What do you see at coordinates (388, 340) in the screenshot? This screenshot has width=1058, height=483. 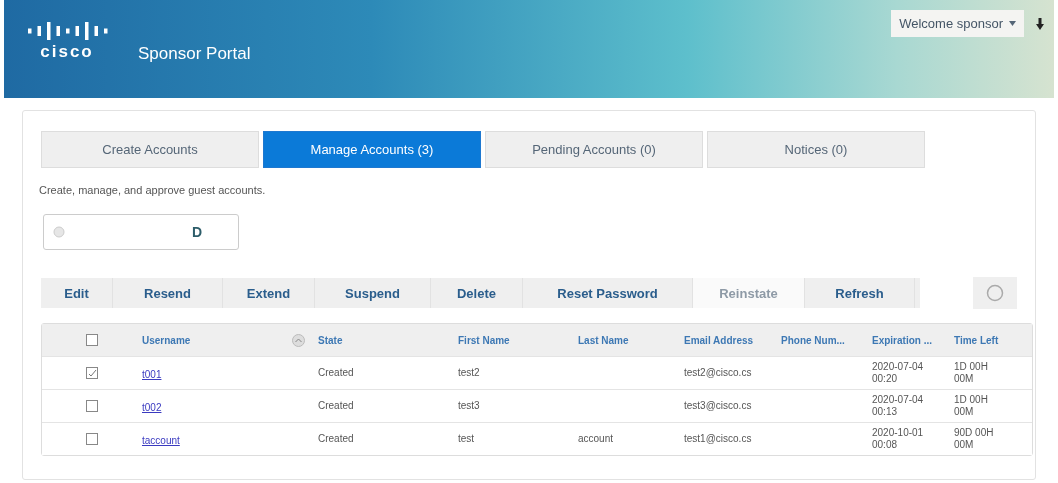 I see `column-header: State` at bounding box center [388, 340].